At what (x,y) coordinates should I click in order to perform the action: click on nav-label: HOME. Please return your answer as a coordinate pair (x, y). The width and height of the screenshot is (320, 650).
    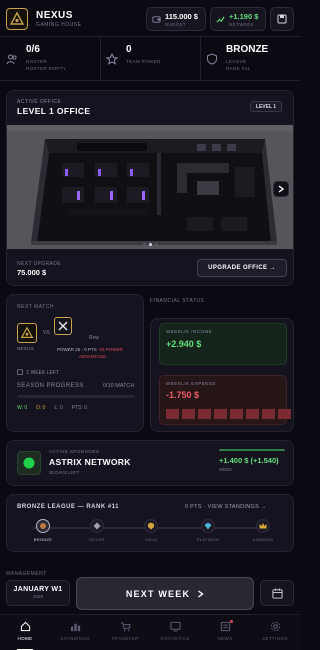
    Looking at the image, I should click on (25, 638).